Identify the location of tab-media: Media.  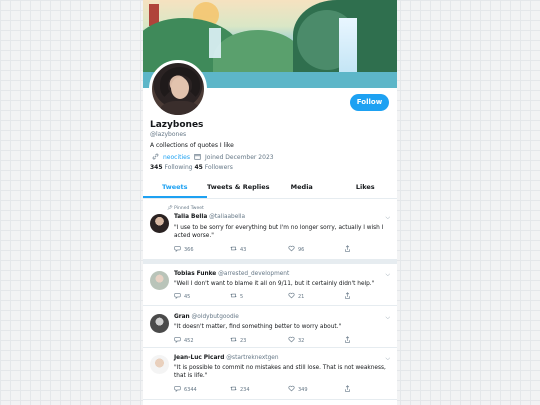
(302, 189).